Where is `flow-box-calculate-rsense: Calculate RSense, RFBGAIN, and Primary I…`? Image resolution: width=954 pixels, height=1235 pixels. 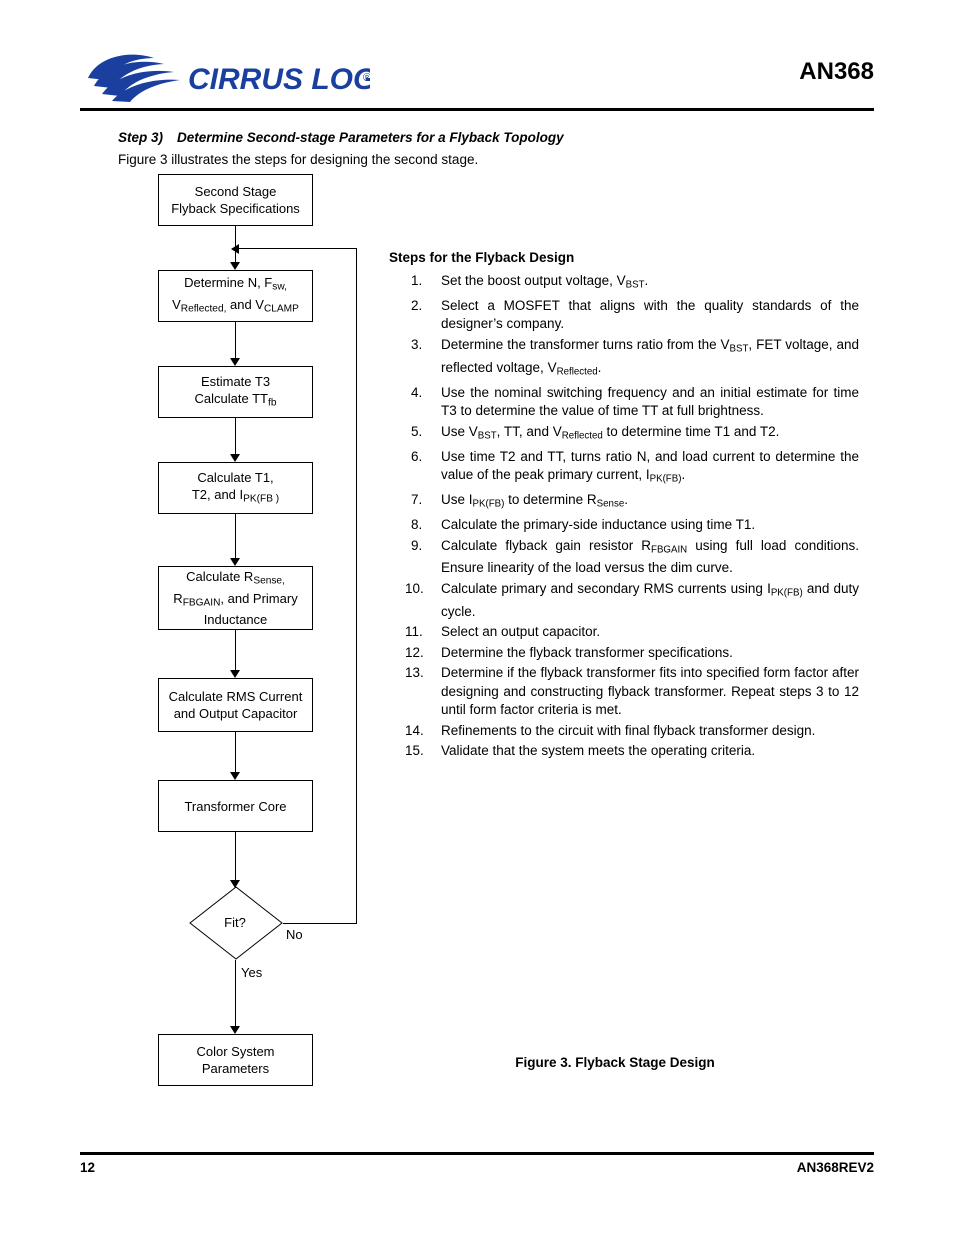 flow-box-calculate-rsense: Calculate RSense, RFBGAIN, and Primary I… is located at coordinates (235, 598).